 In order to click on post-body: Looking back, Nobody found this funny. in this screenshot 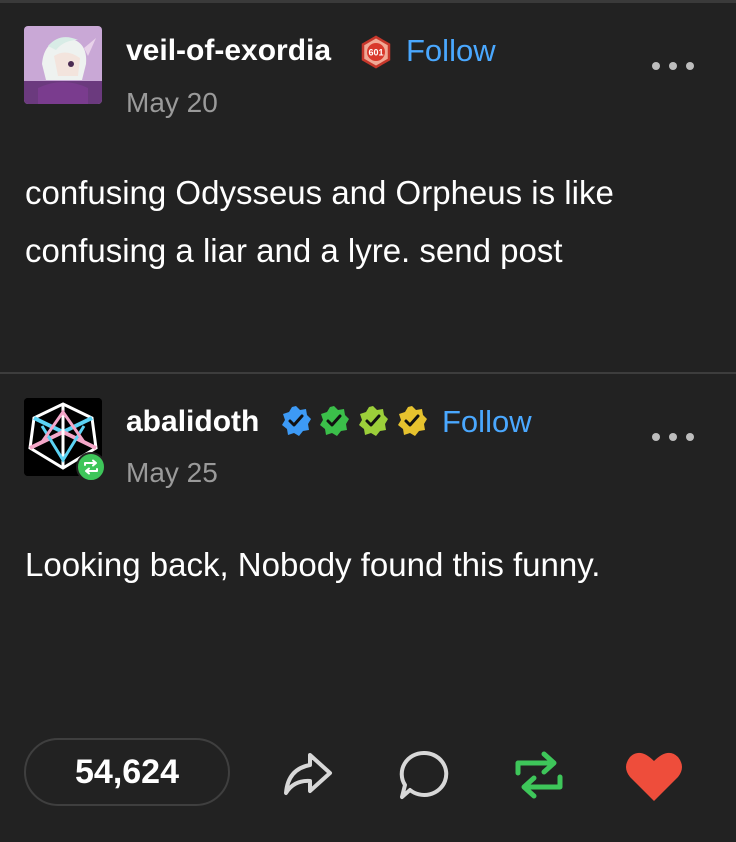, I will do `click(313, 564)`.